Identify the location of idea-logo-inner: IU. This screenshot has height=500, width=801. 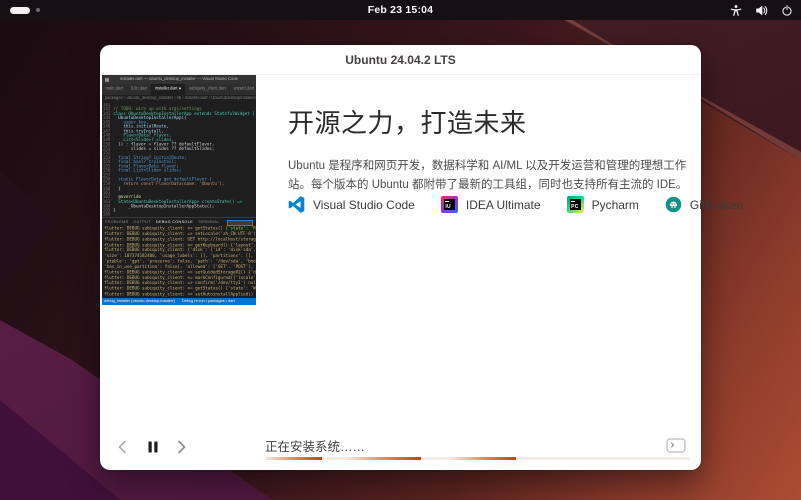
(449, 204).